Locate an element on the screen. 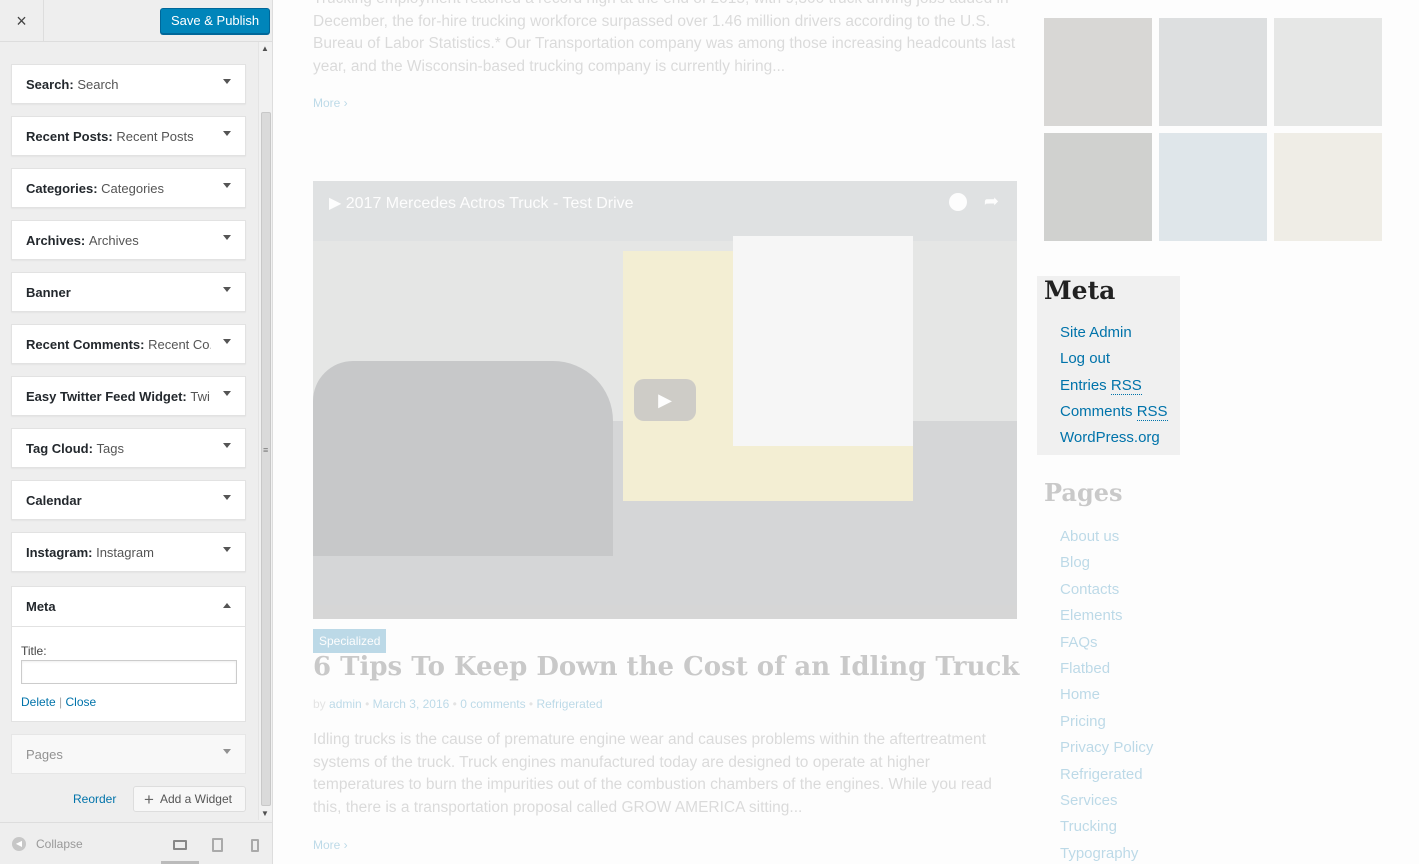 The width and height of the screenshot is (1419, 864). meta-by: by is located at coordinates (319, 704).